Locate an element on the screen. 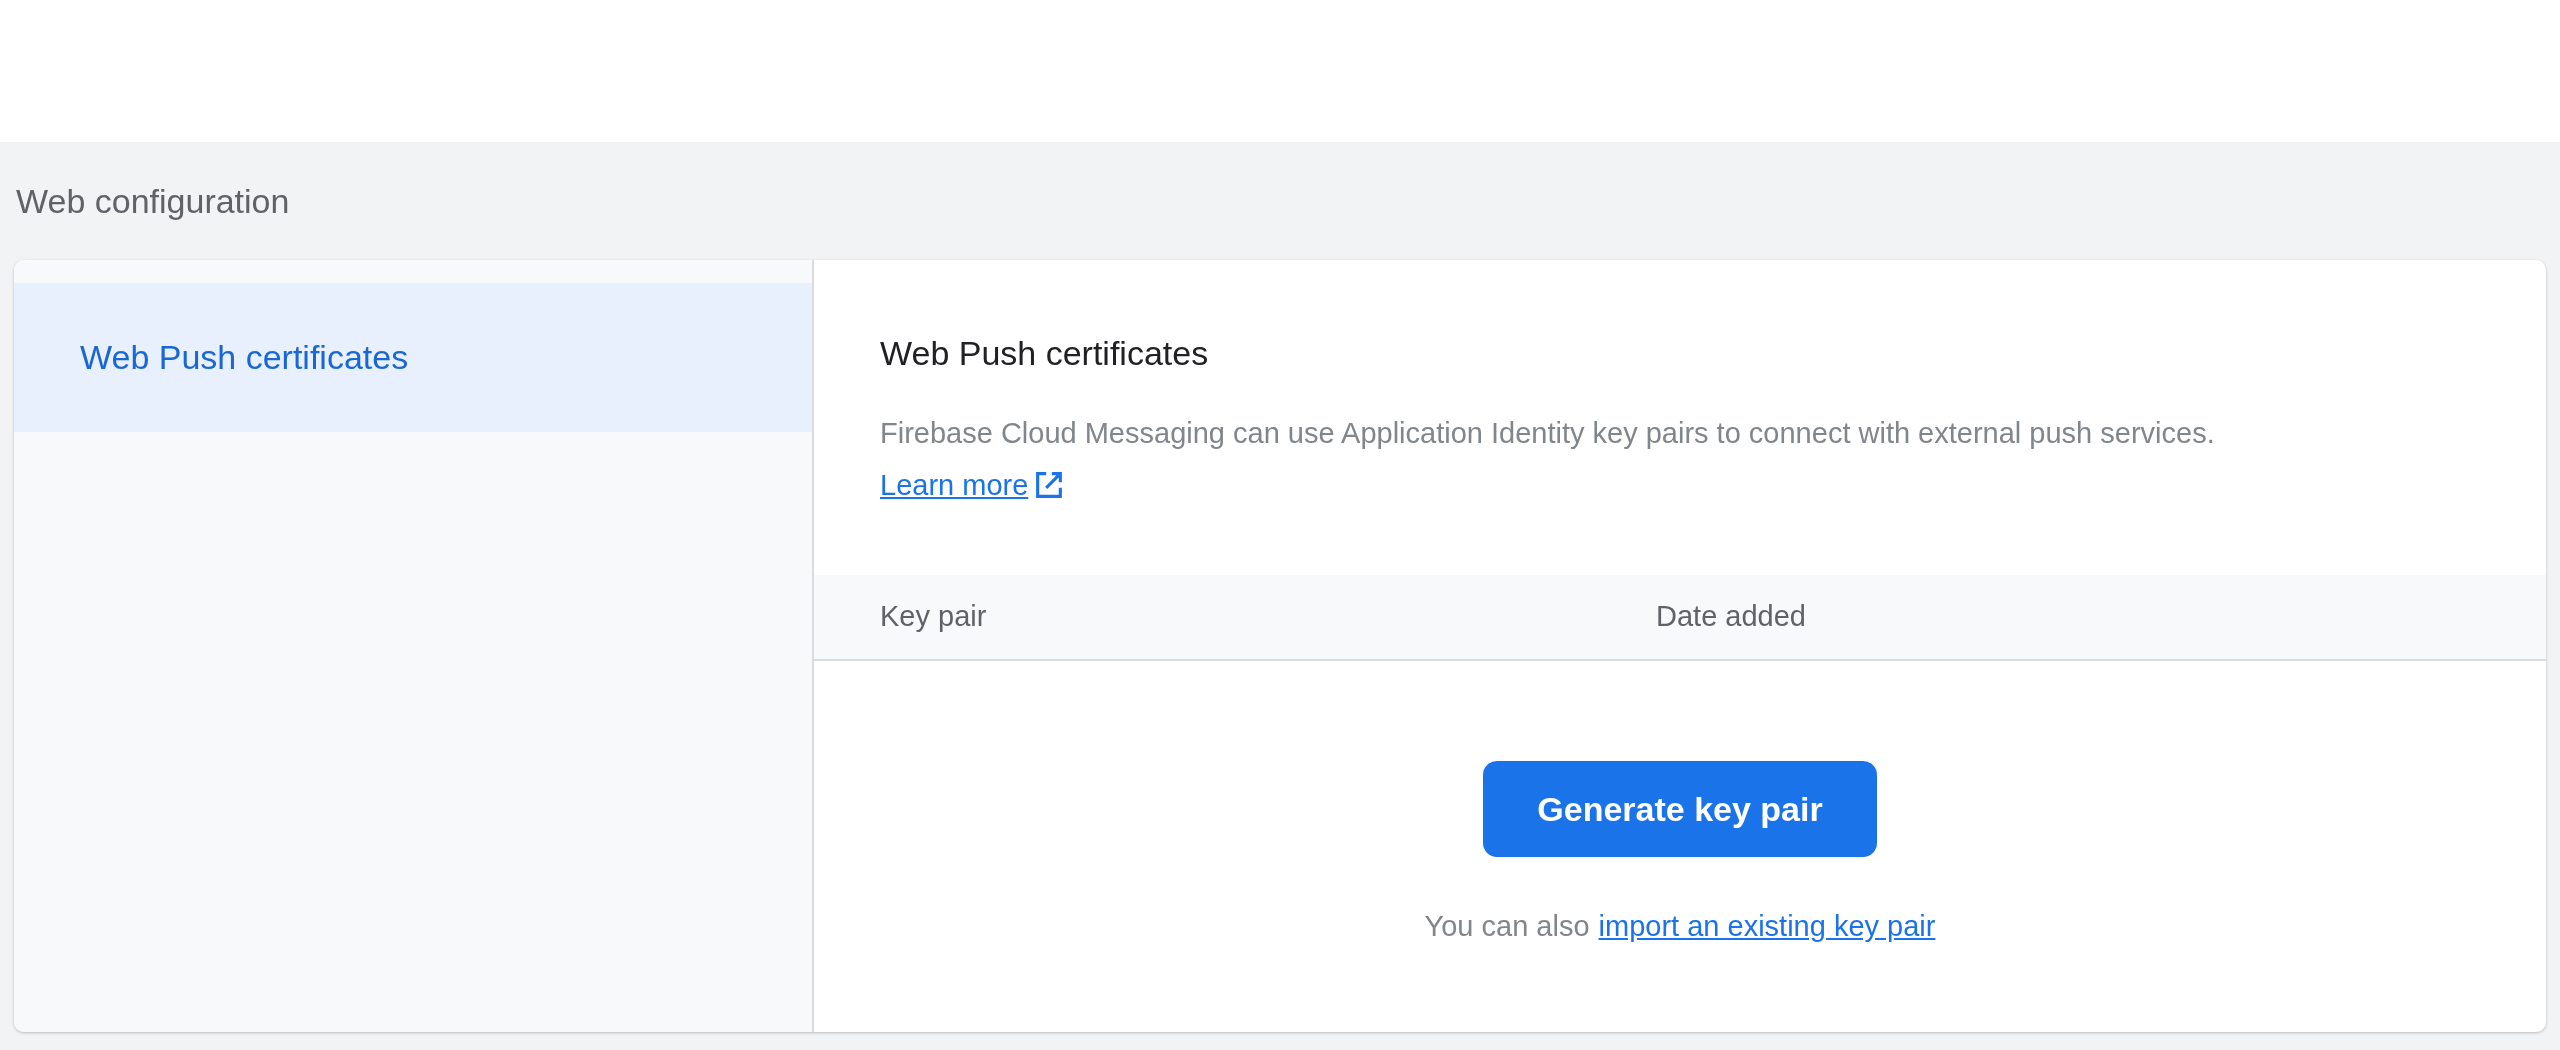  sidebar-item: Web Push certificates is located at coordinates (413, 357).